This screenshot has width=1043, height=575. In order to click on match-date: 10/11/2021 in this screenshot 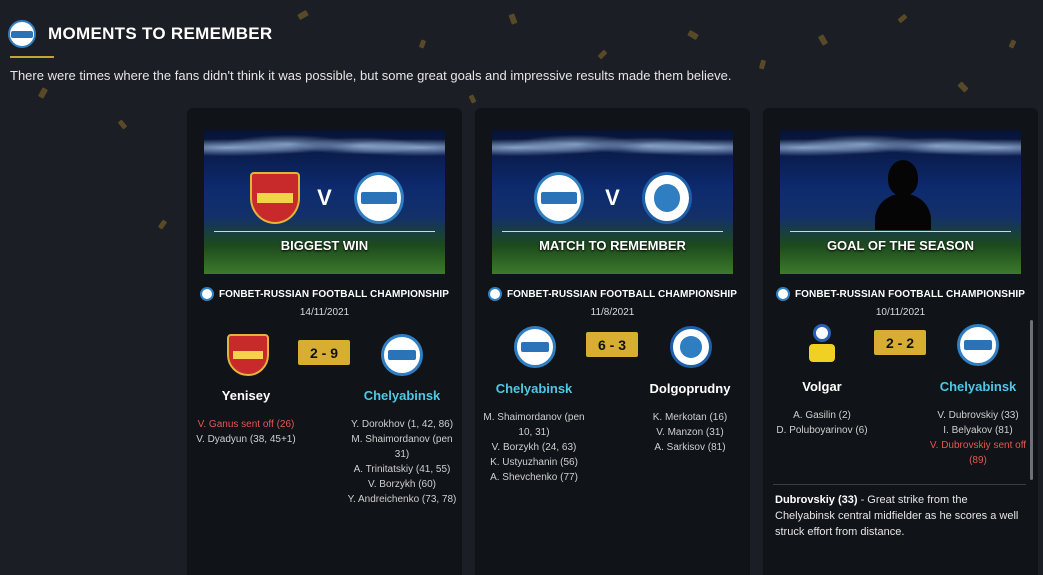, I will do `click(900, 312)`.